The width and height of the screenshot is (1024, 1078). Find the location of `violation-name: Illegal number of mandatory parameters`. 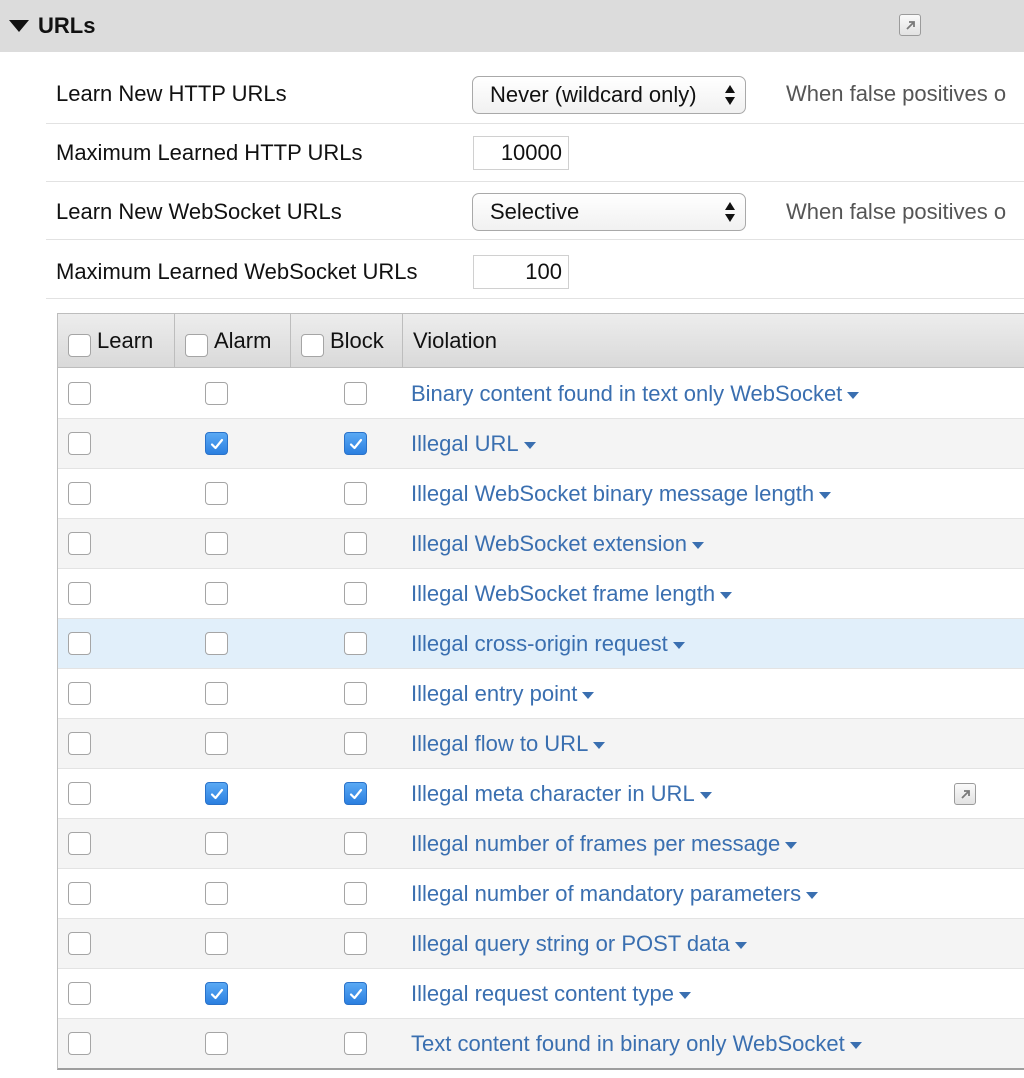

violation-name: Illegal number of mandatory parameters is located at coordinates (606, 893).